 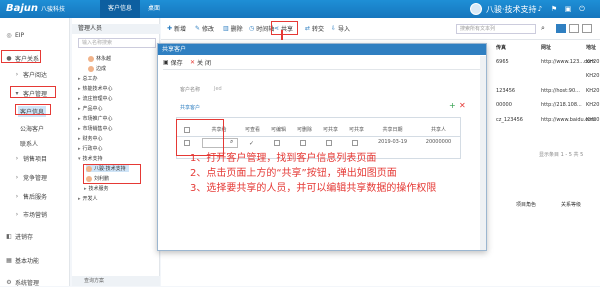 I want to click on add-button: ✚ 新增, so click(x=176, y=28).